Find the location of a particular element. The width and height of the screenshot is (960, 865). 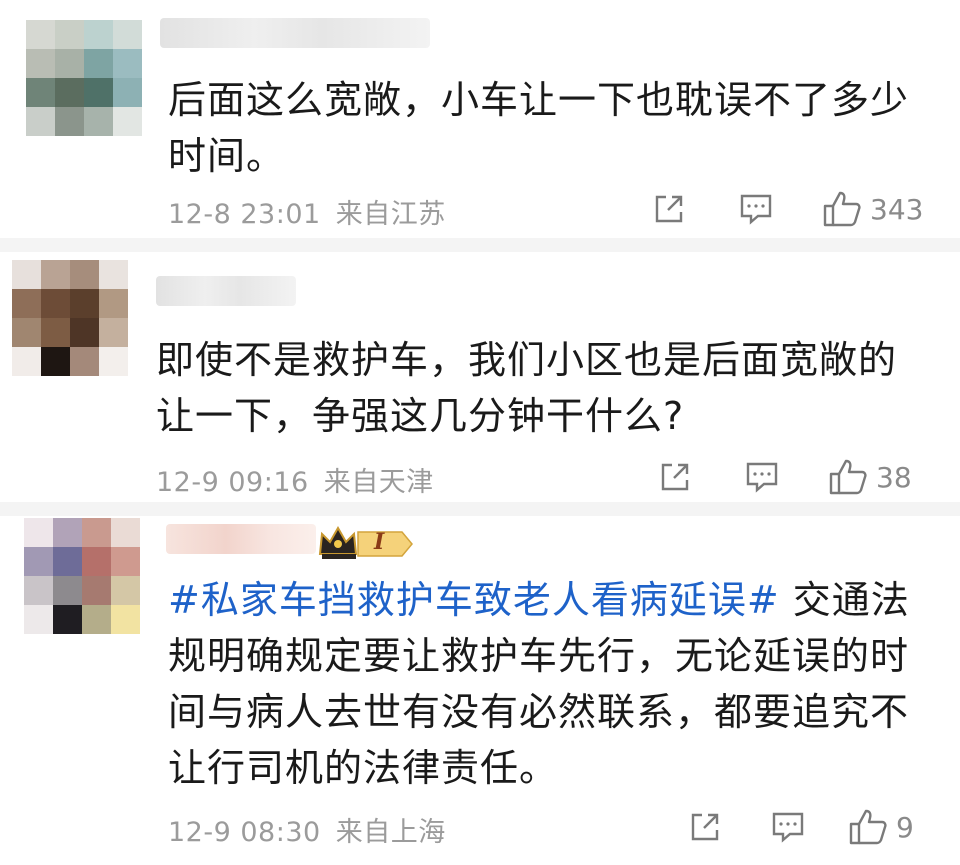

member-badge: I is located at coordinates (366, 544).